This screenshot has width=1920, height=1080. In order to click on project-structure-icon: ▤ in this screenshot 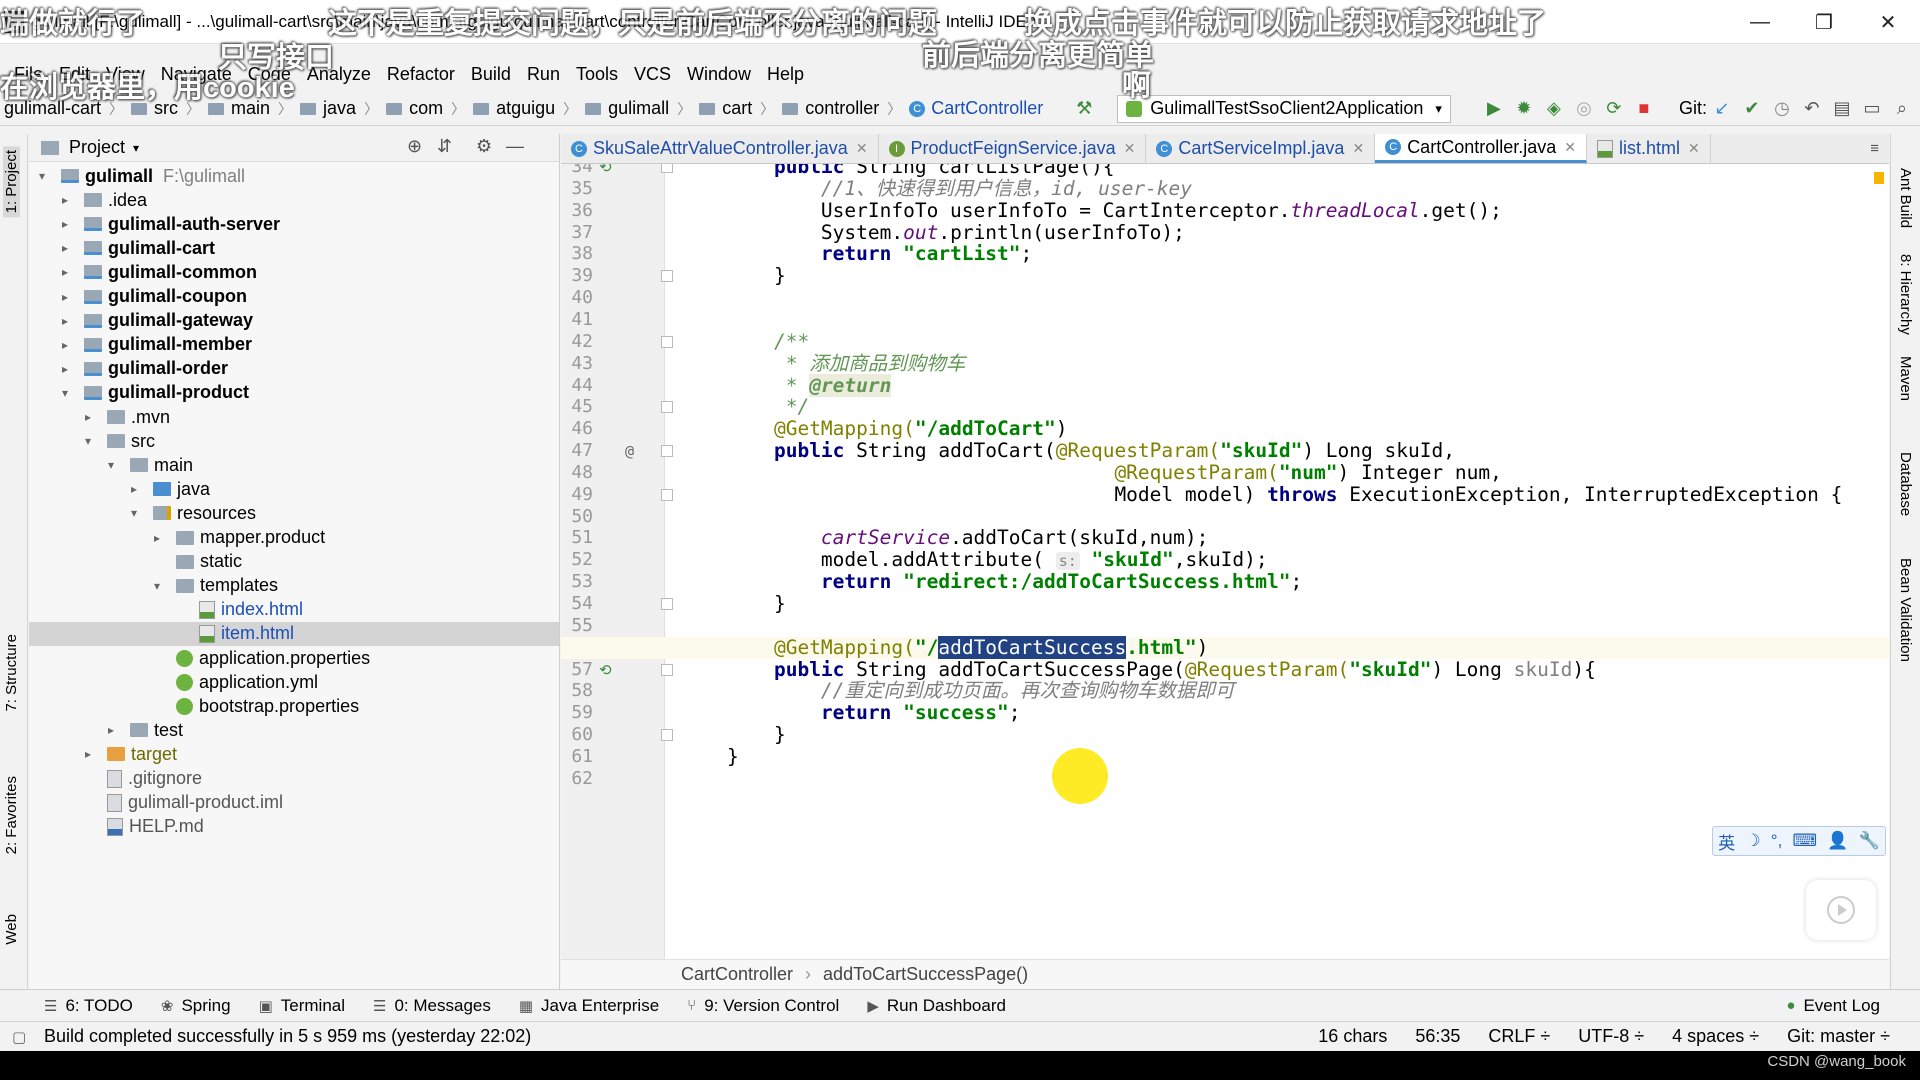, I will do `click(1842, 109)`.